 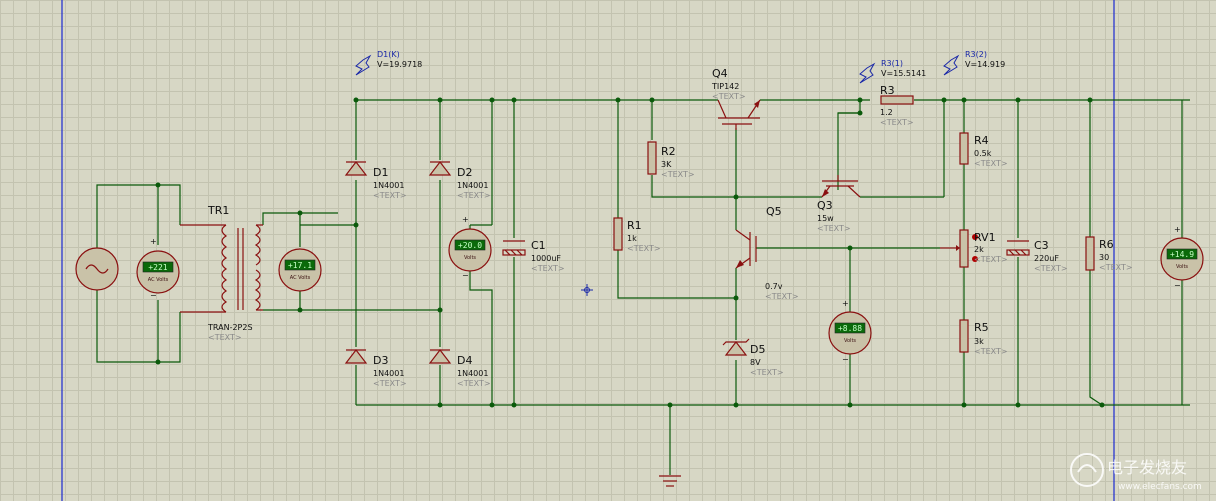 What do you see at coordinates (850, 328) in the screenshot?
I see `meter4-reading: +8.88` at bounding box center [850, 328].